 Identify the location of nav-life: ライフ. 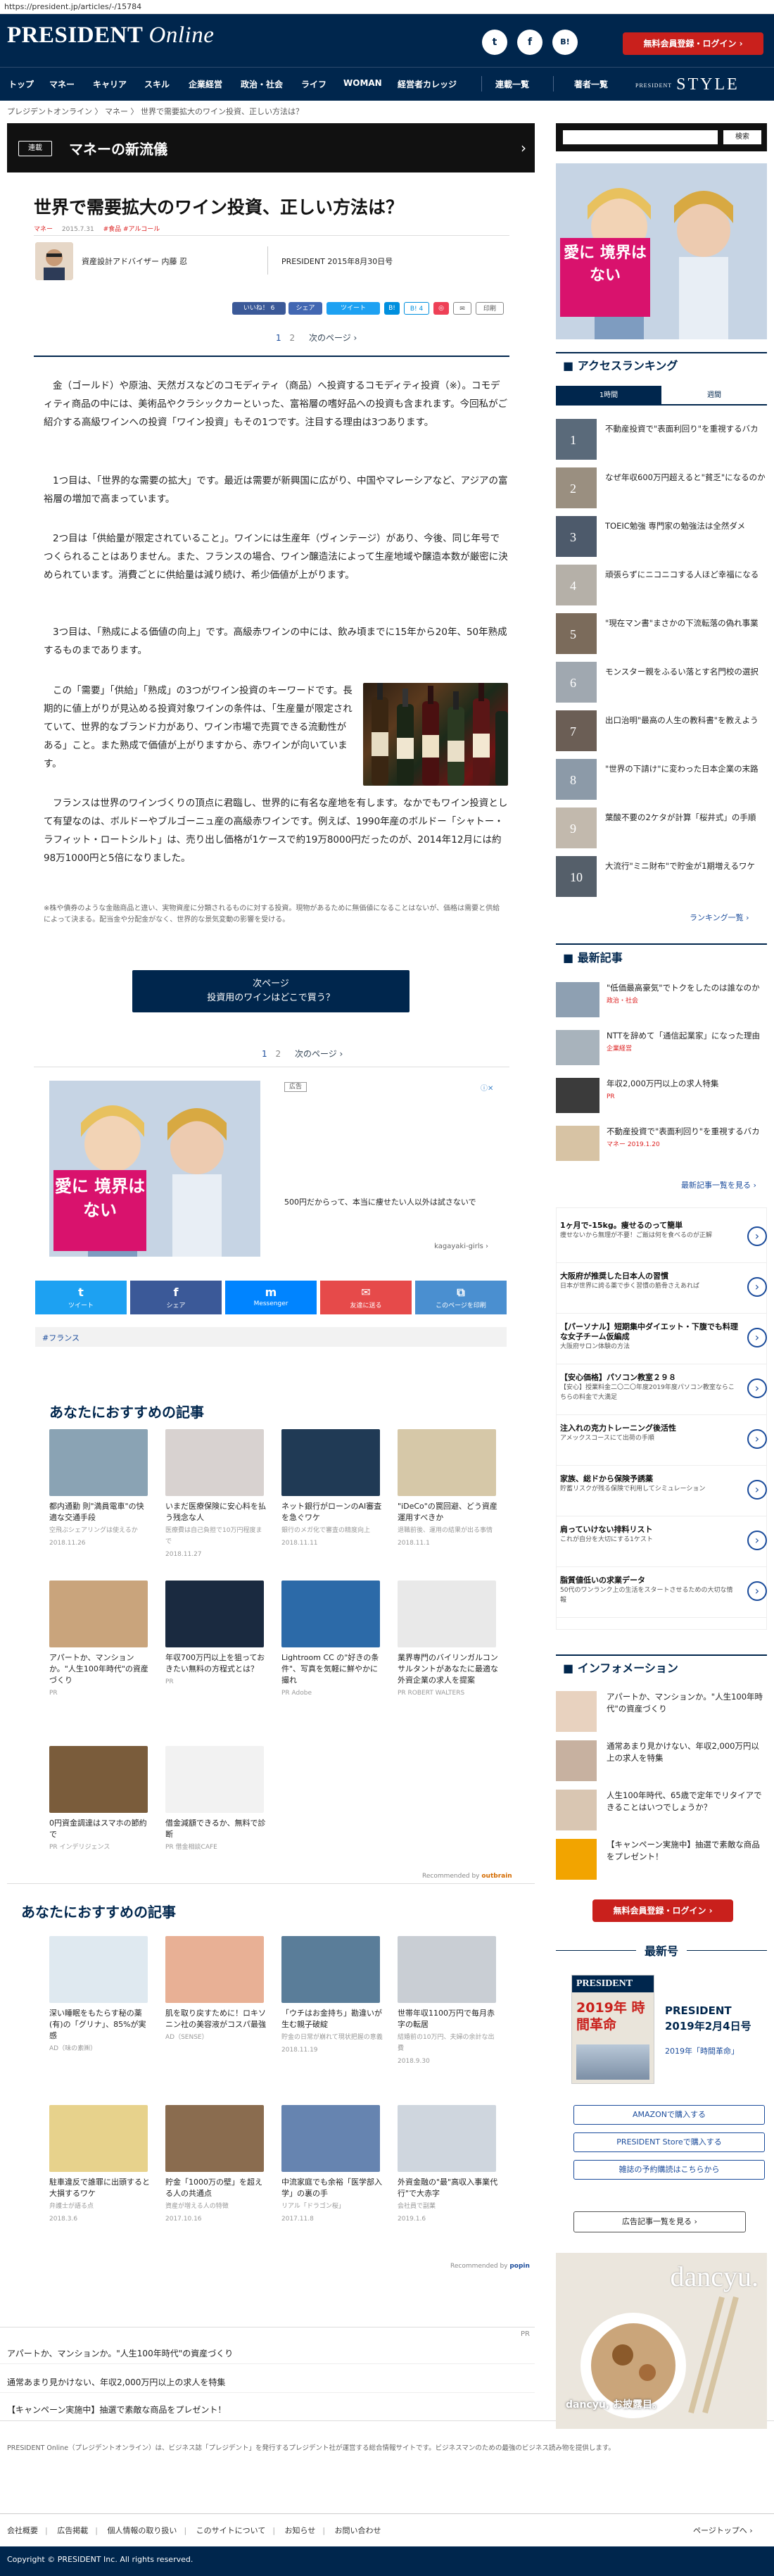
(313, 84).